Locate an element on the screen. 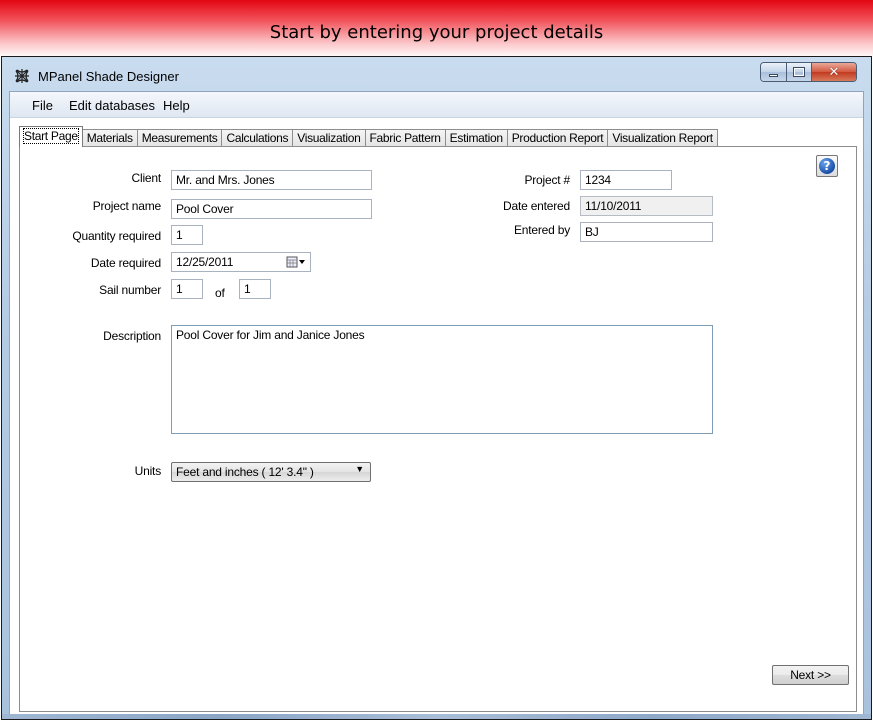 This screenshot has width=873, height=720. menu-help: Help is located at coordinates (176, 105).